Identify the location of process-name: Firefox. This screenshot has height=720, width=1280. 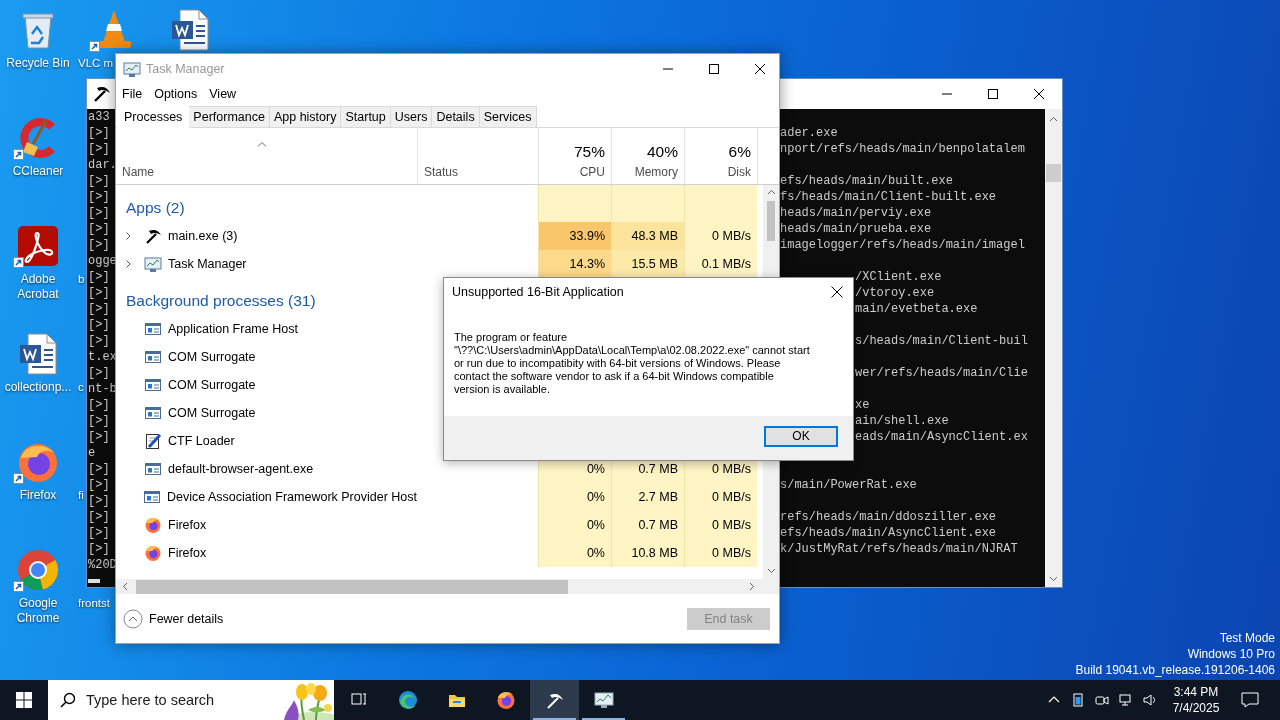
(187, 553).